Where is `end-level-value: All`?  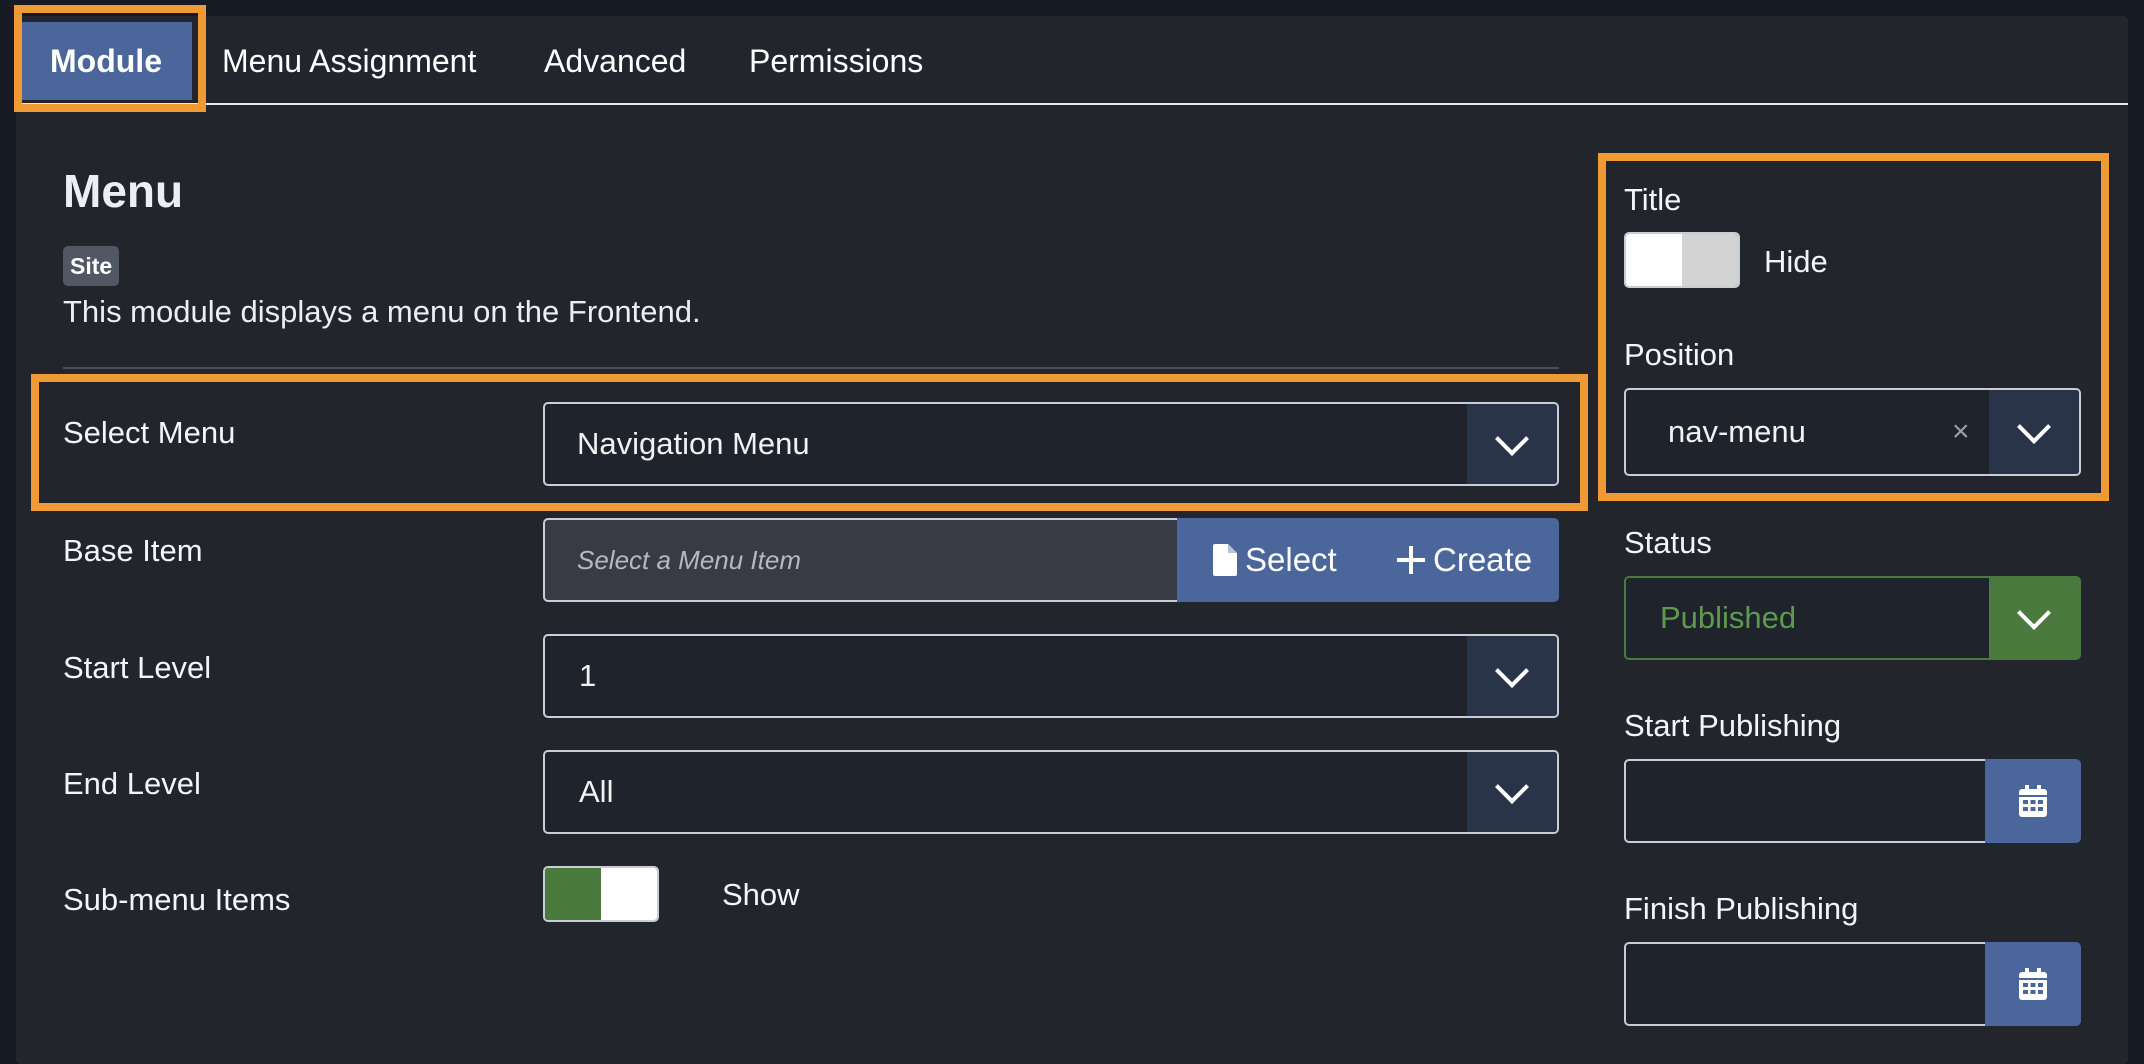 end-level-value: All is located at coordinates (596, 791).